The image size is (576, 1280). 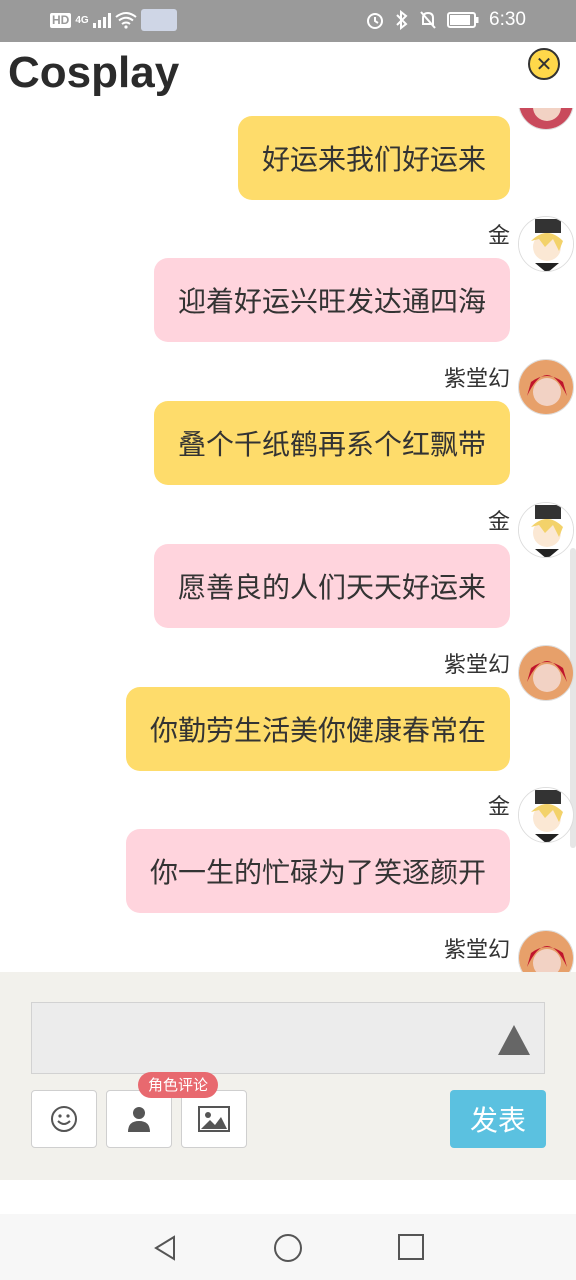 I want to click on image-button, so click(x=214, y=1119).